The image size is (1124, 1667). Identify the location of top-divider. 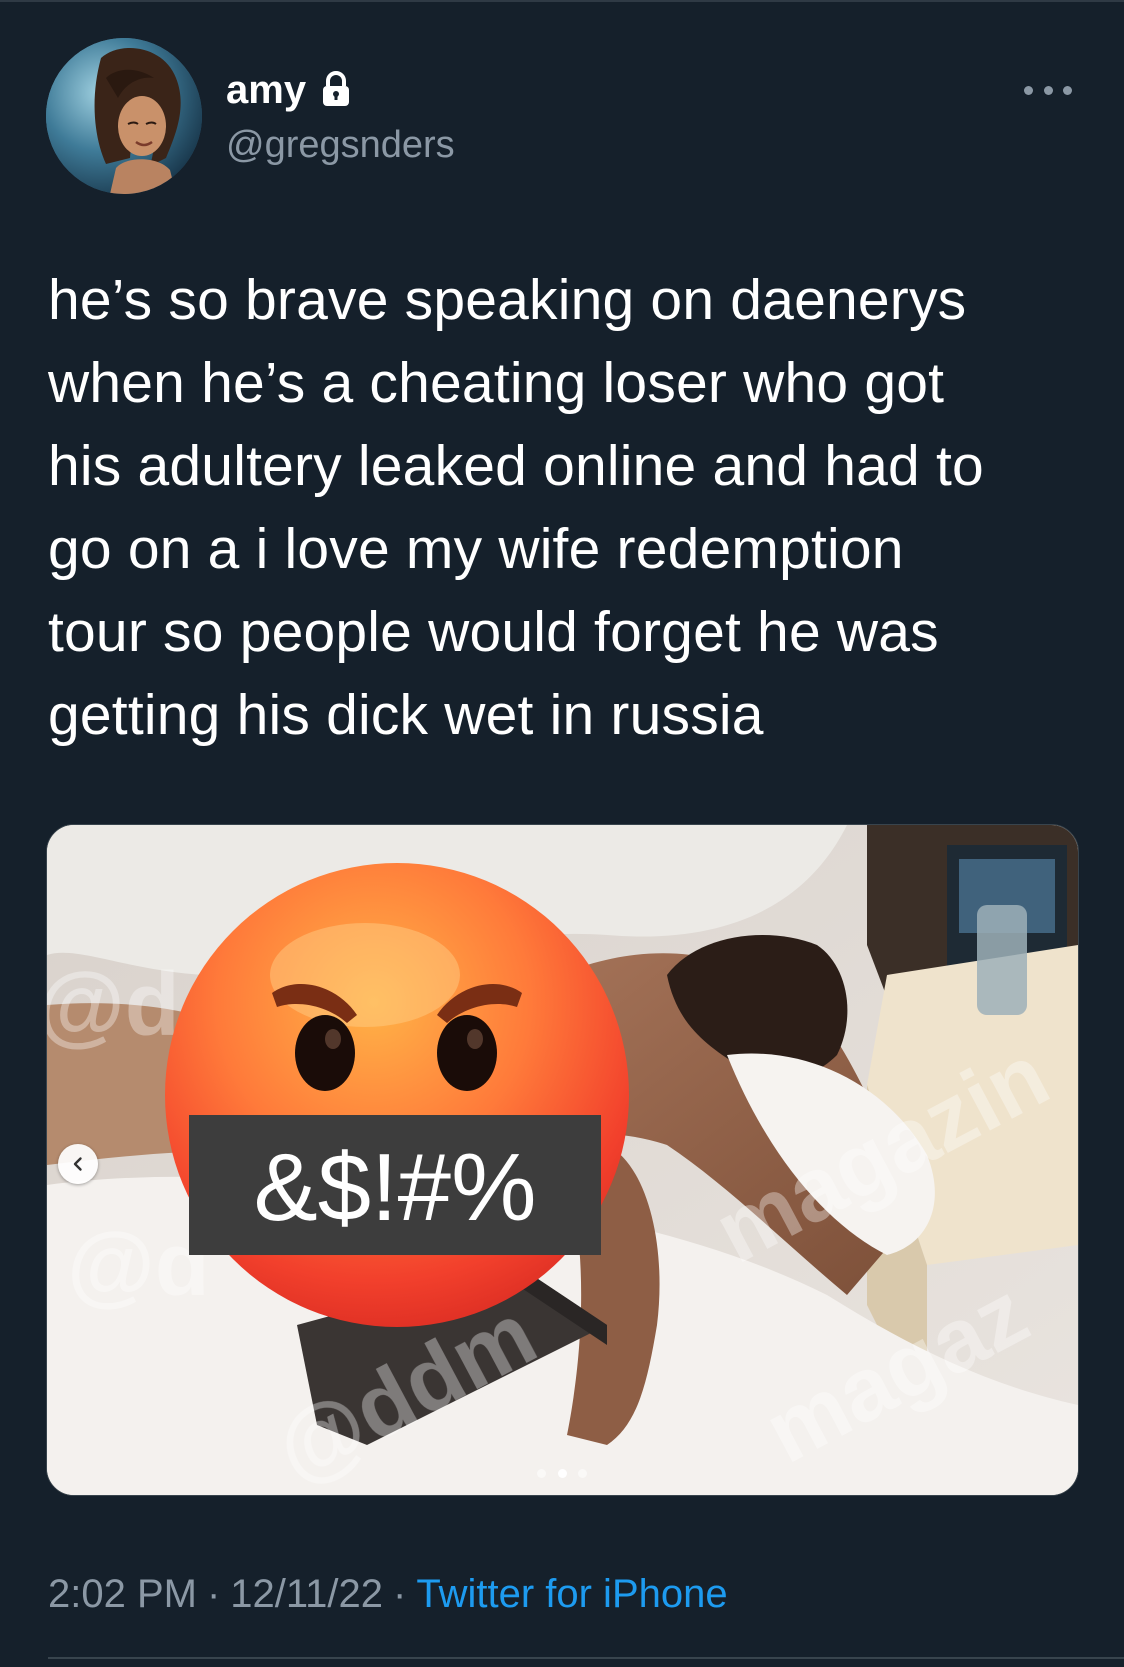
(562, 1).